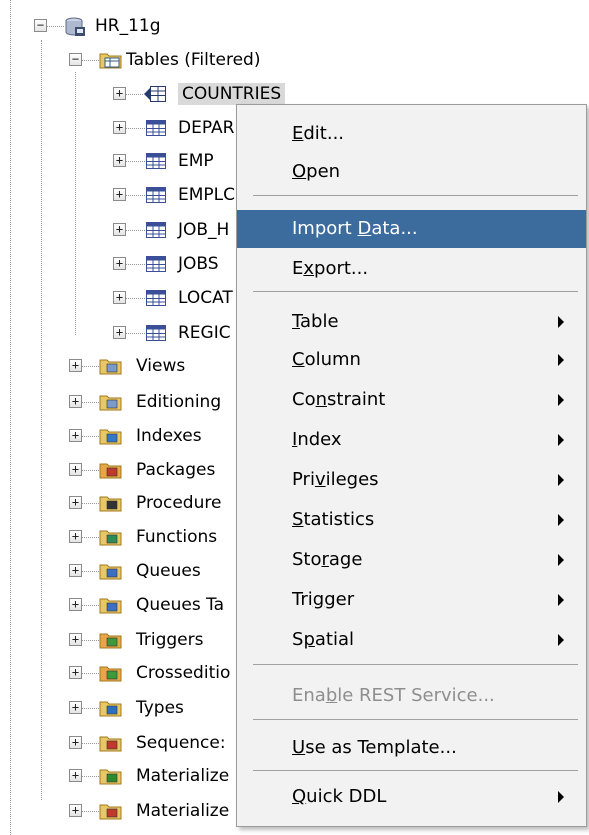  What do you see at coordinates (119, 194) in the screenshot?
I see `table-node-emplc-expander: +` at bounding box center [119, 194].